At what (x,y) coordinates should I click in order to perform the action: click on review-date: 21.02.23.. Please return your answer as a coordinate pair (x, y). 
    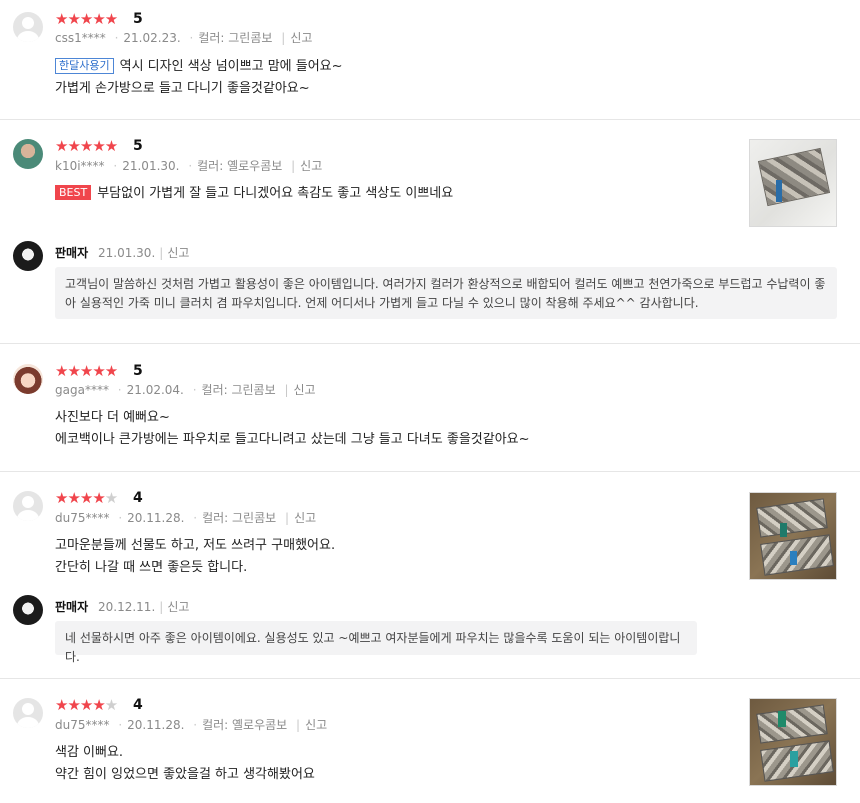
    Looking at the image, I should click on (152, 38).